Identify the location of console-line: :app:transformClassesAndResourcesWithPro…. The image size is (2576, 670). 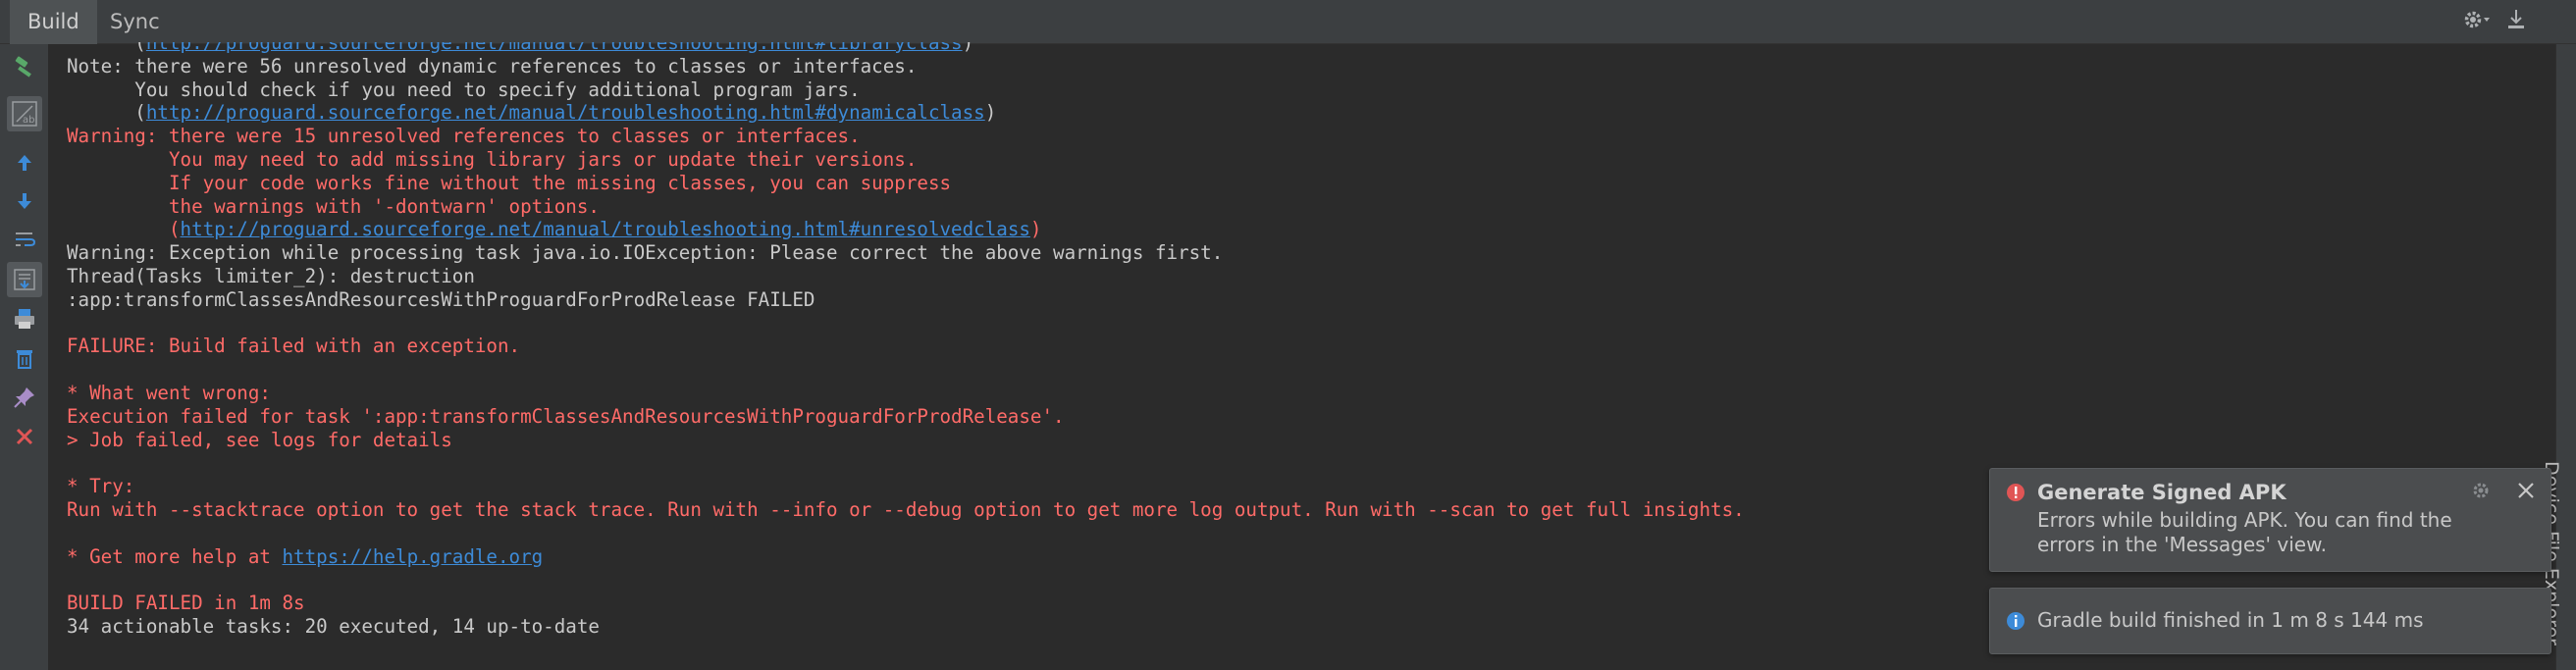
(999, 300).